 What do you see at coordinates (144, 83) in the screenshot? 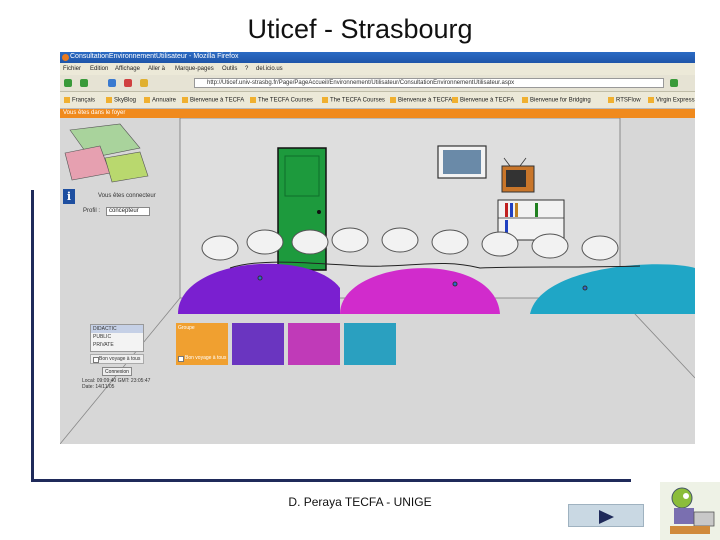
I see `home-icon` at bounding box center [144, 83].